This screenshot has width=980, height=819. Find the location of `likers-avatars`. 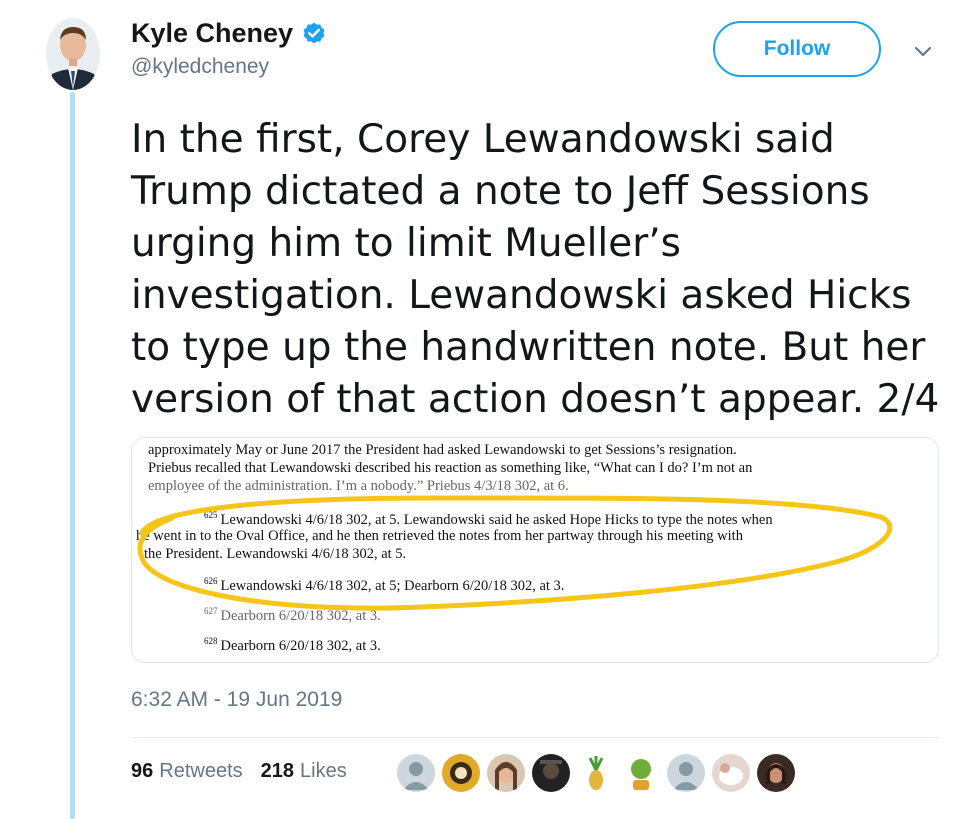

likers-avatars is located at coordinates (596, 773).